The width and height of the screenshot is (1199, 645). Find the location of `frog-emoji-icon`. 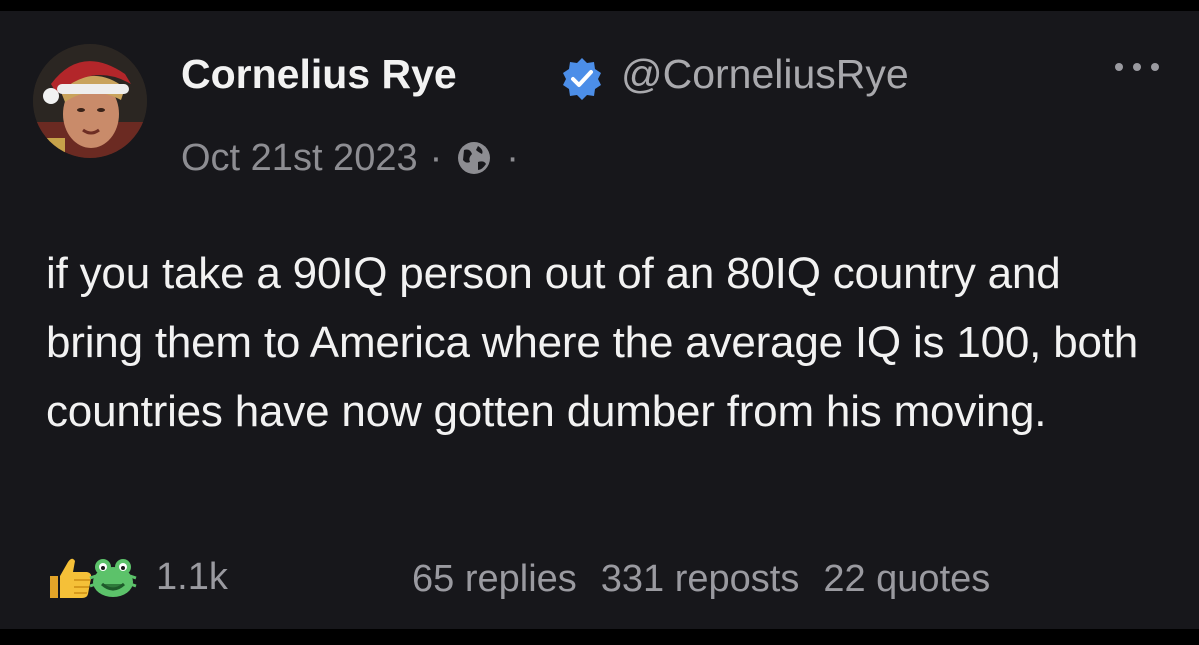

frog-emoji-icon is located at coordinates (113, 578).